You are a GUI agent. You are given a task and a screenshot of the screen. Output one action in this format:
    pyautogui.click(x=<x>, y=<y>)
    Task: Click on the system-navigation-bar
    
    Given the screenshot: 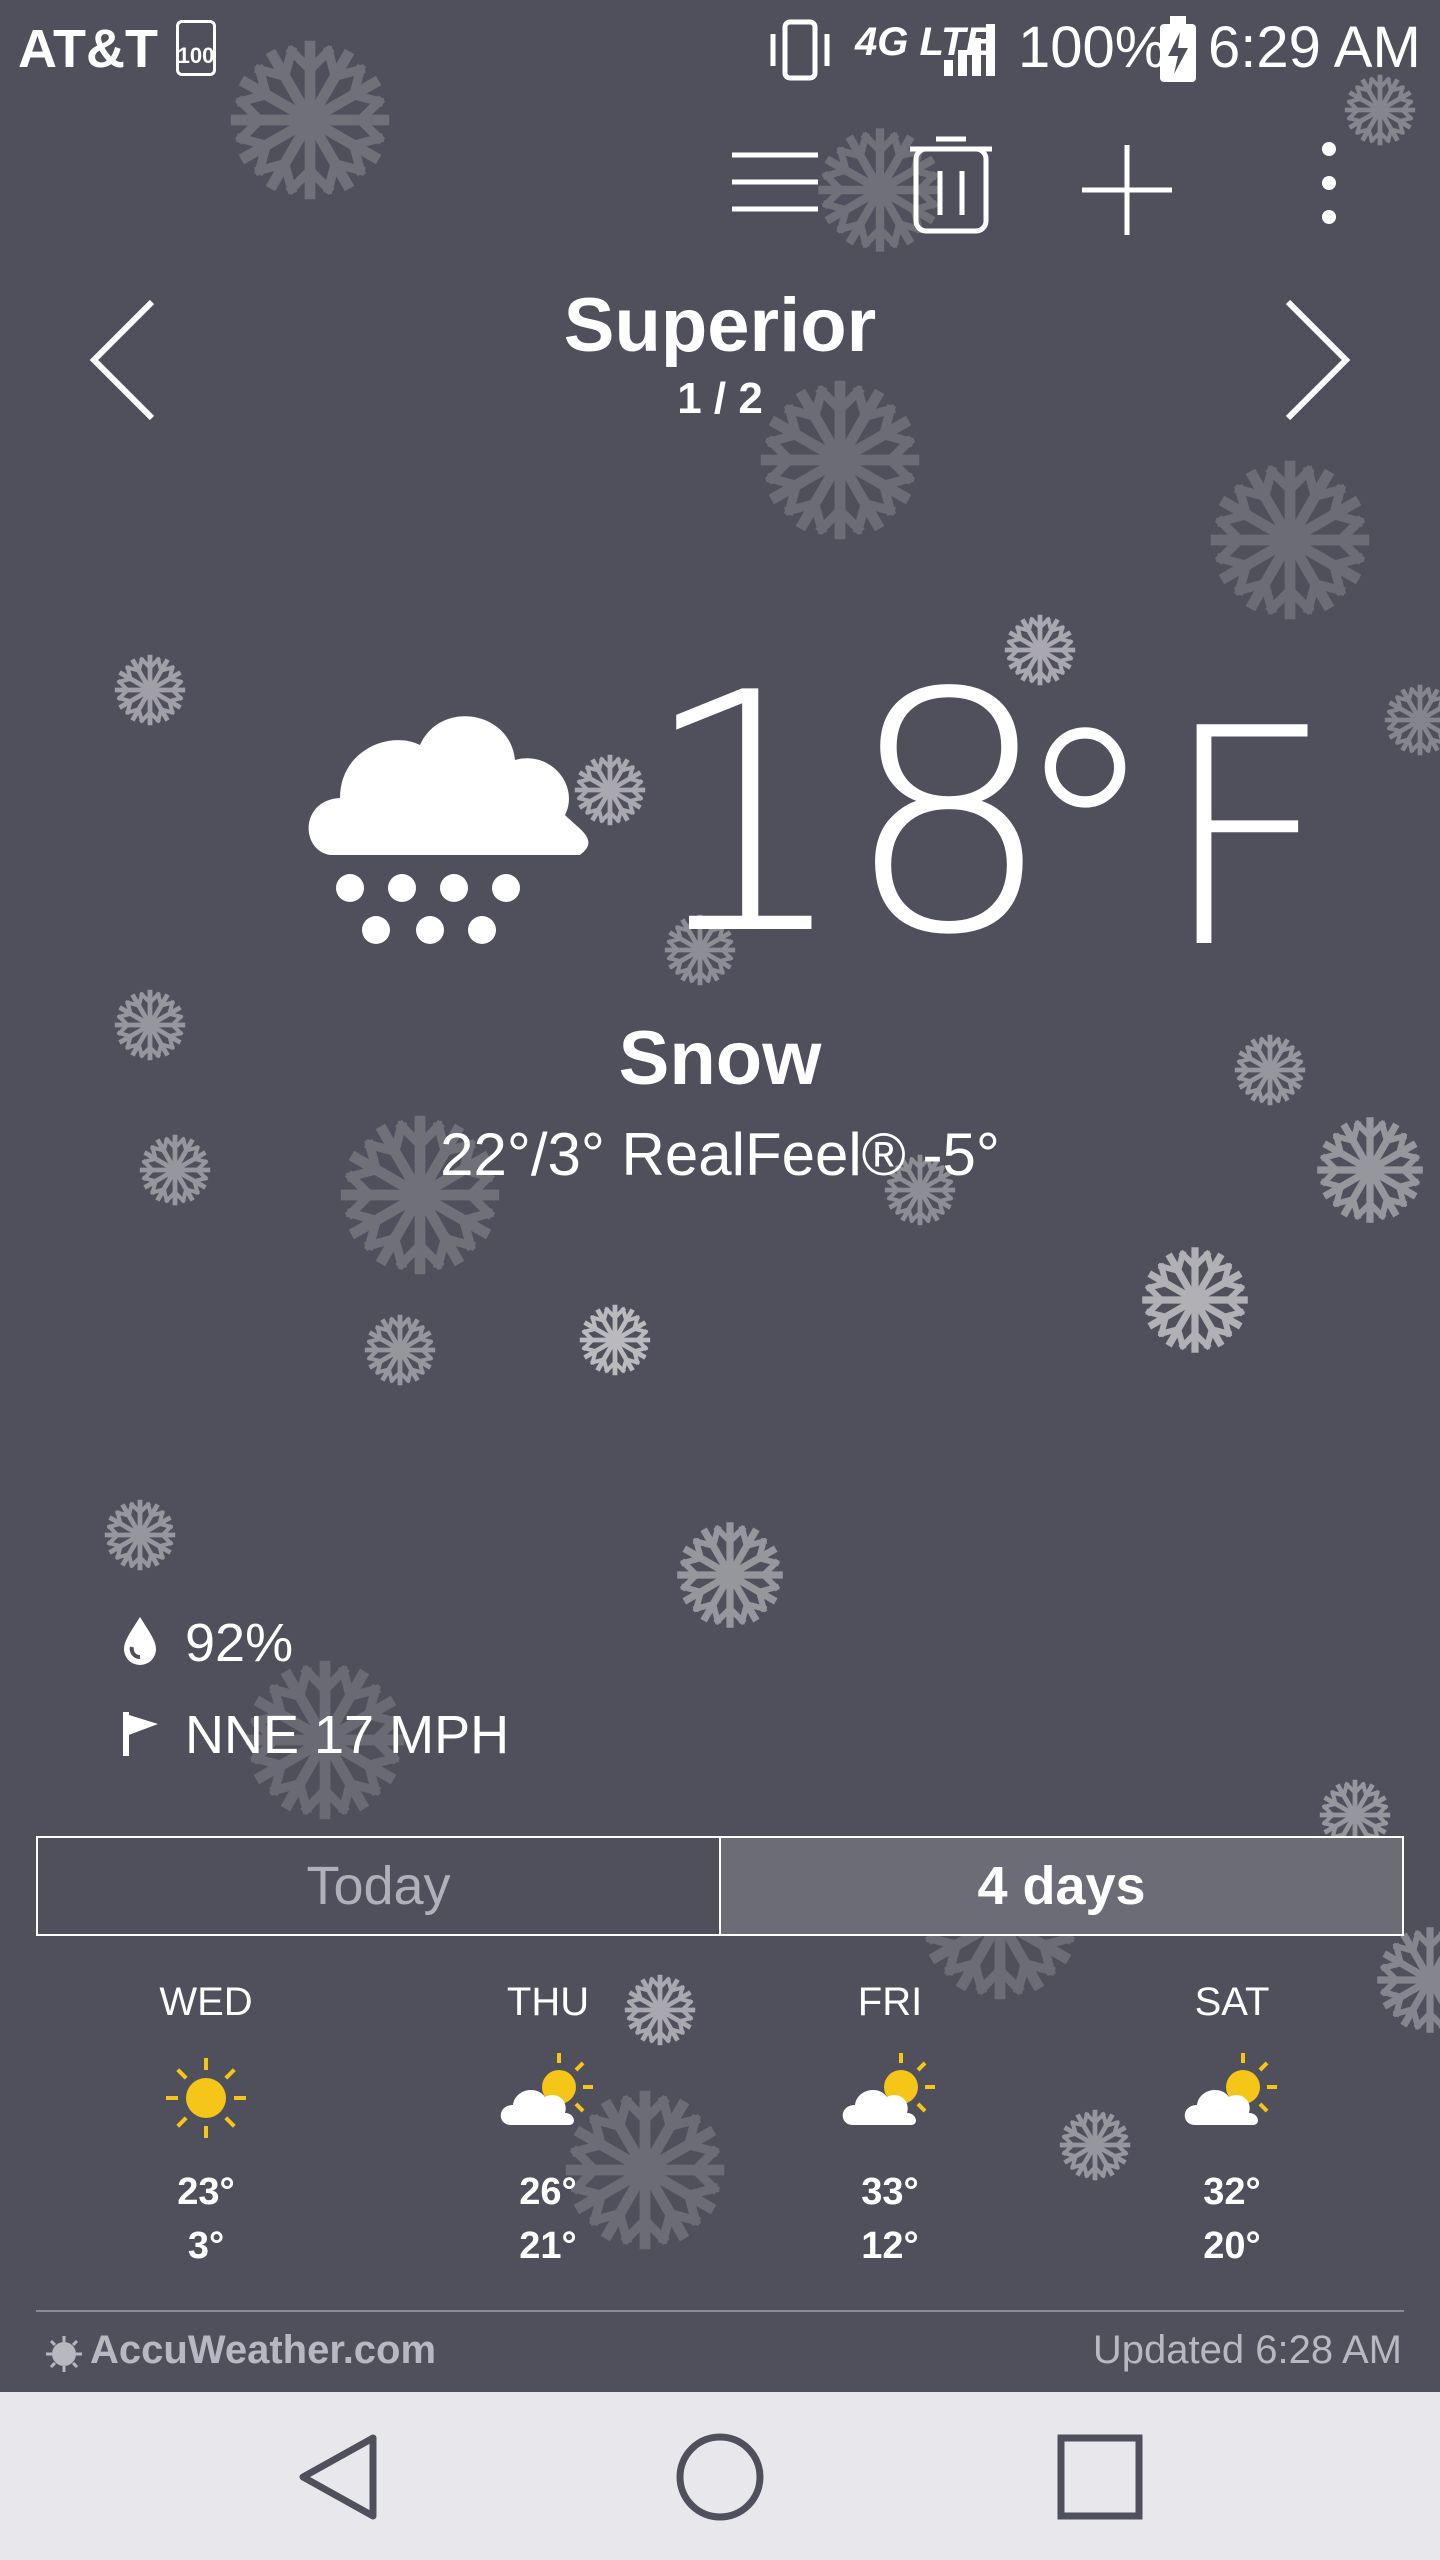 What is the action you would take?
    pyautogui.click(x=720, y=2476)
    